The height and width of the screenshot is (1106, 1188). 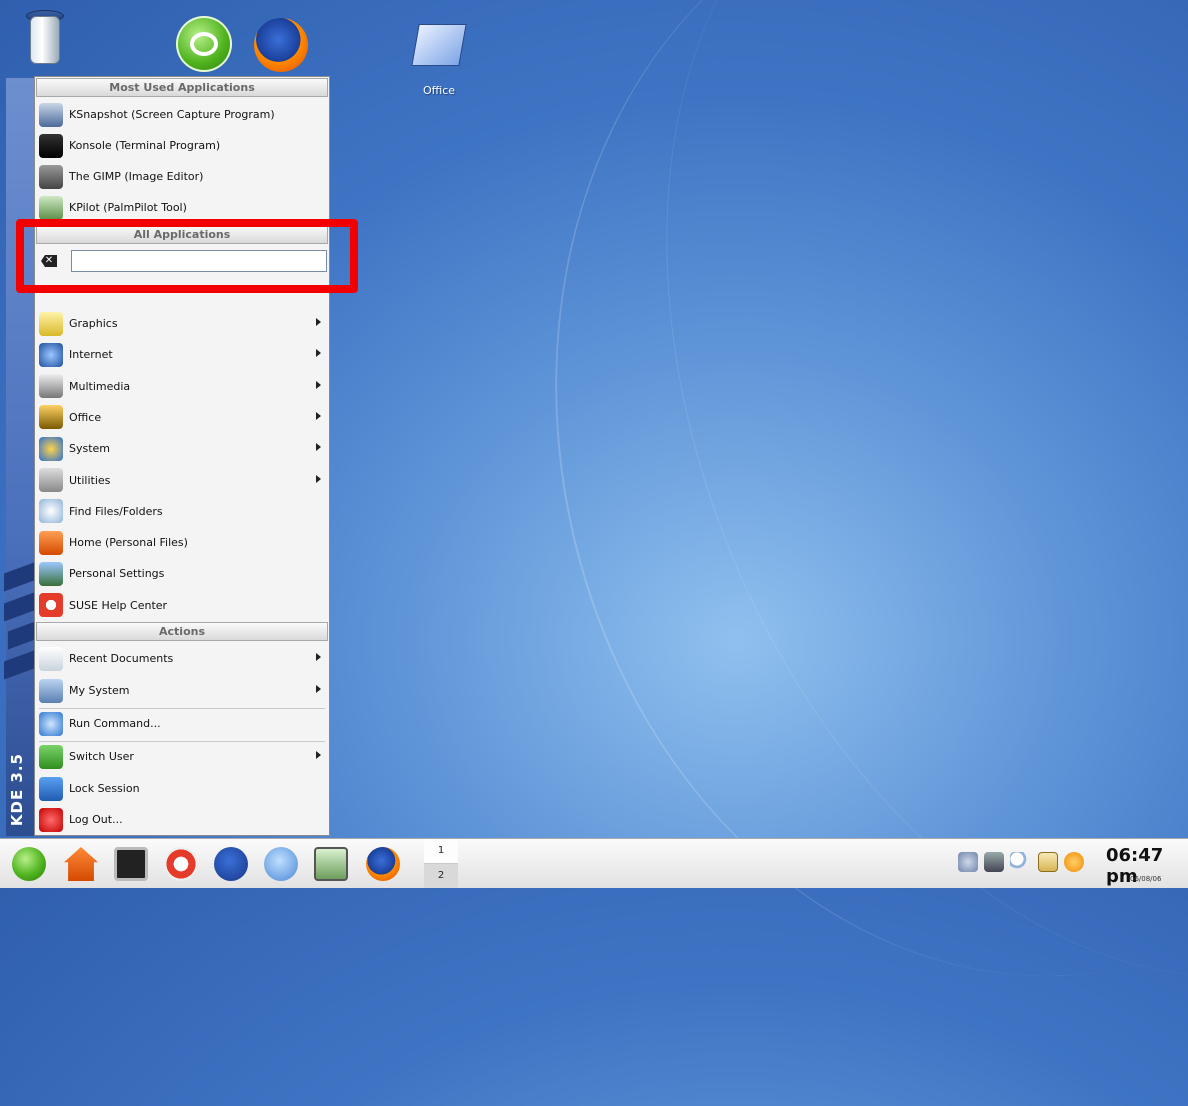 What do you see at coordinates (145, 145) in the screenshot?
I see `menu-item-label: Konsole (Terminal Program)` at bounding box center [145, 145].